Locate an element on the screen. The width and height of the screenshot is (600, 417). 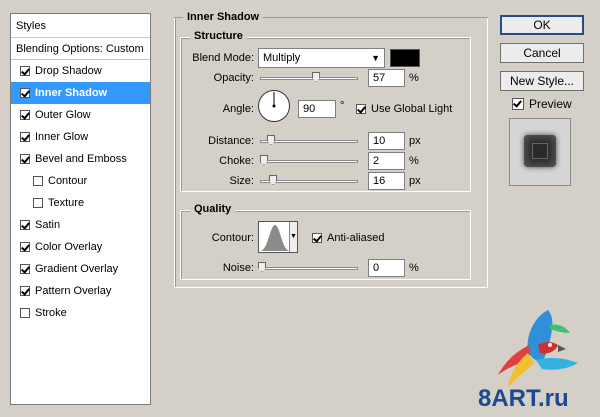
style-item-gradient-overlay: Gradient Overlay is located at coordinates (80, 269).